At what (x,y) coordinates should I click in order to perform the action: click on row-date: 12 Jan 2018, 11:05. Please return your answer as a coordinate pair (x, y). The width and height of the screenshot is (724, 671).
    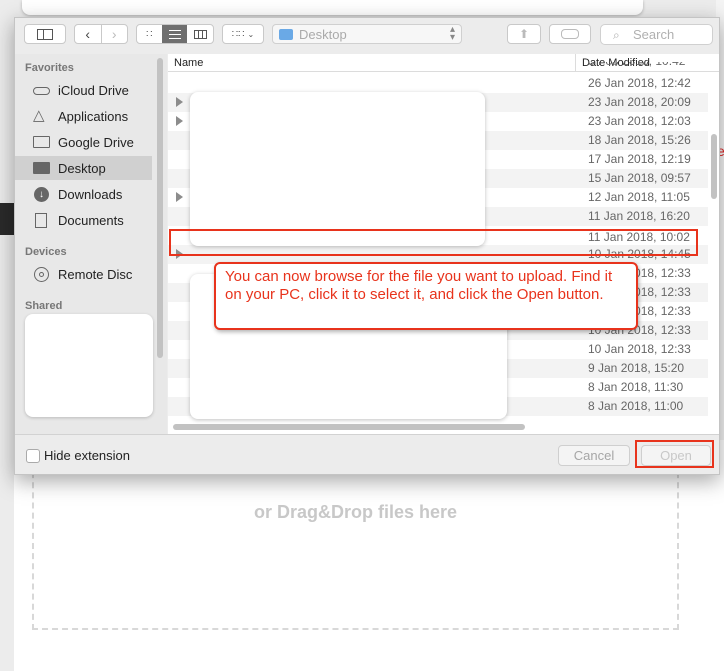
    Looking at the image, I should click on (639, 197).